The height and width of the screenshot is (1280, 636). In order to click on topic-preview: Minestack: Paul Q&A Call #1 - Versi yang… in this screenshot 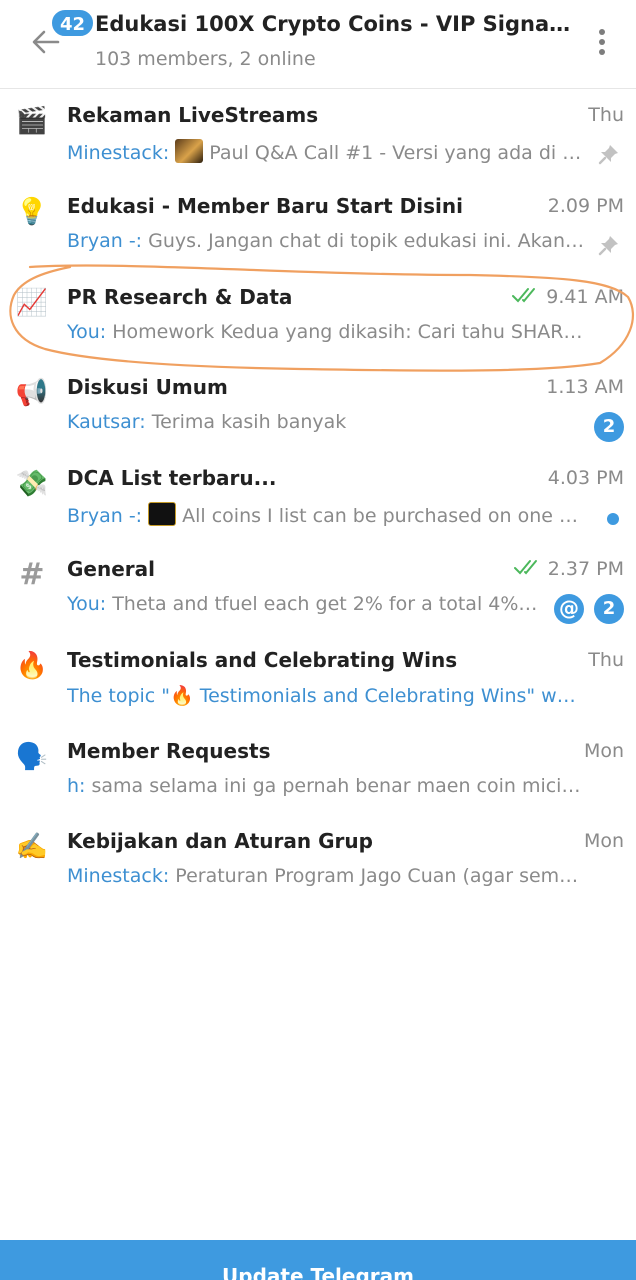, I will do `click(327, 151)`.